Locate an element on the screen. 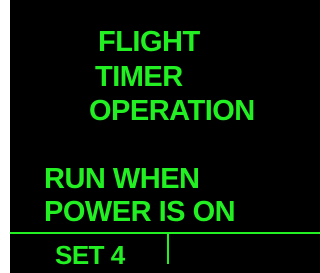 Image resolution: width=320 pixels, height=273 pixels. title-line-timer: TIMER is located at coordinates (139, 77).